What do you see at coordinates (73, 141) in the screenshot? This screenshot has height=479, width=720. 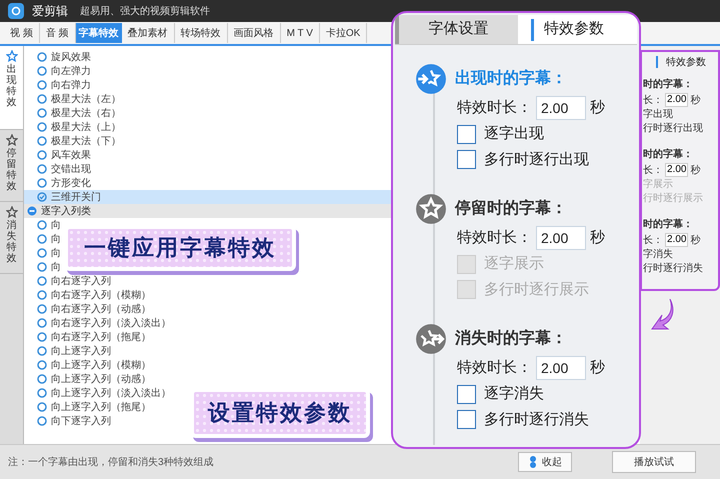 I see `effect-list-item: 极星大法（下）` at bounding box center [73, 141].